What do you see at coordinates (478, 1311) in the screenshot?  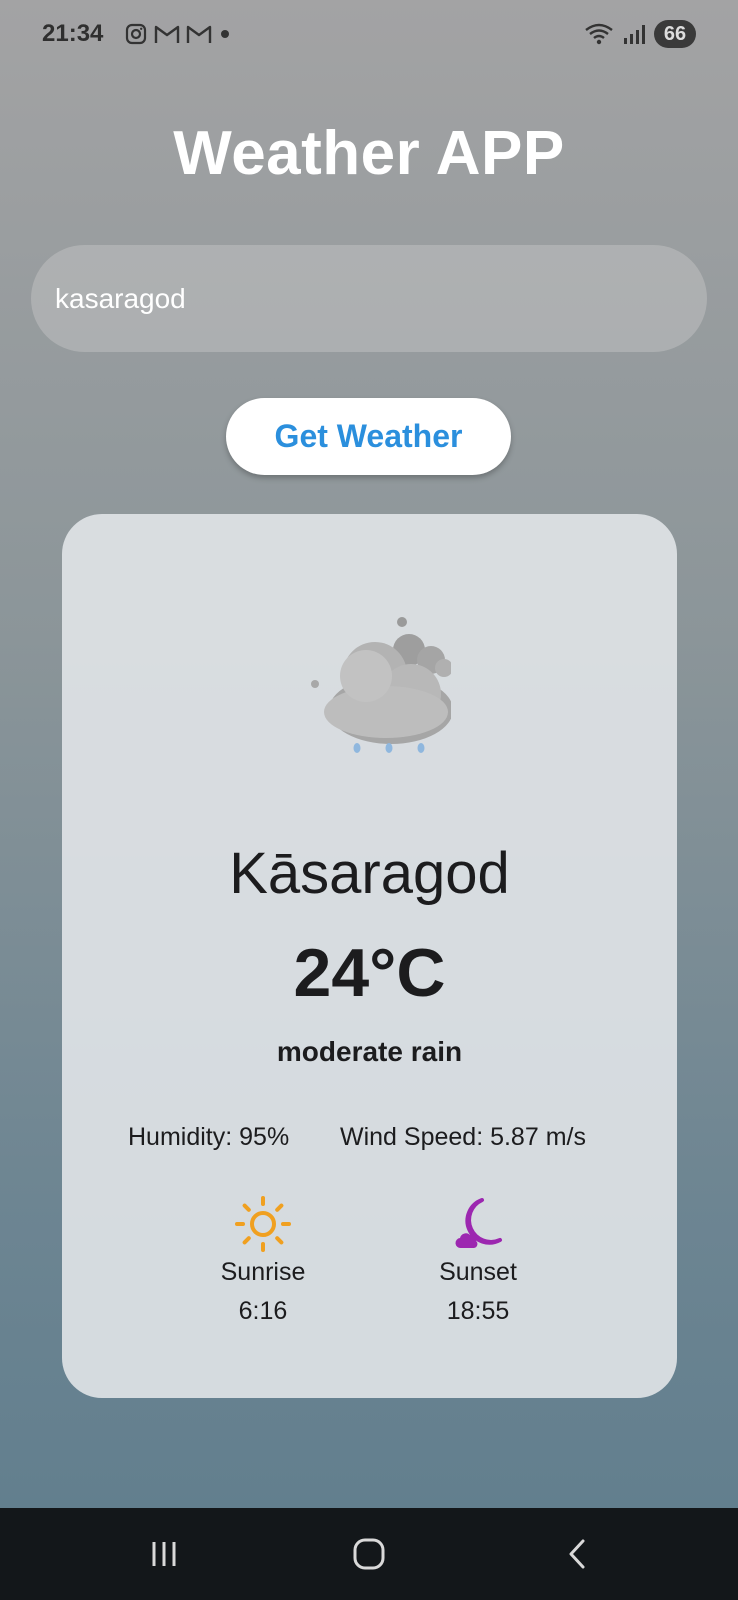 I see `sunset-time: 18:55` at bounding box center [478, 1311].